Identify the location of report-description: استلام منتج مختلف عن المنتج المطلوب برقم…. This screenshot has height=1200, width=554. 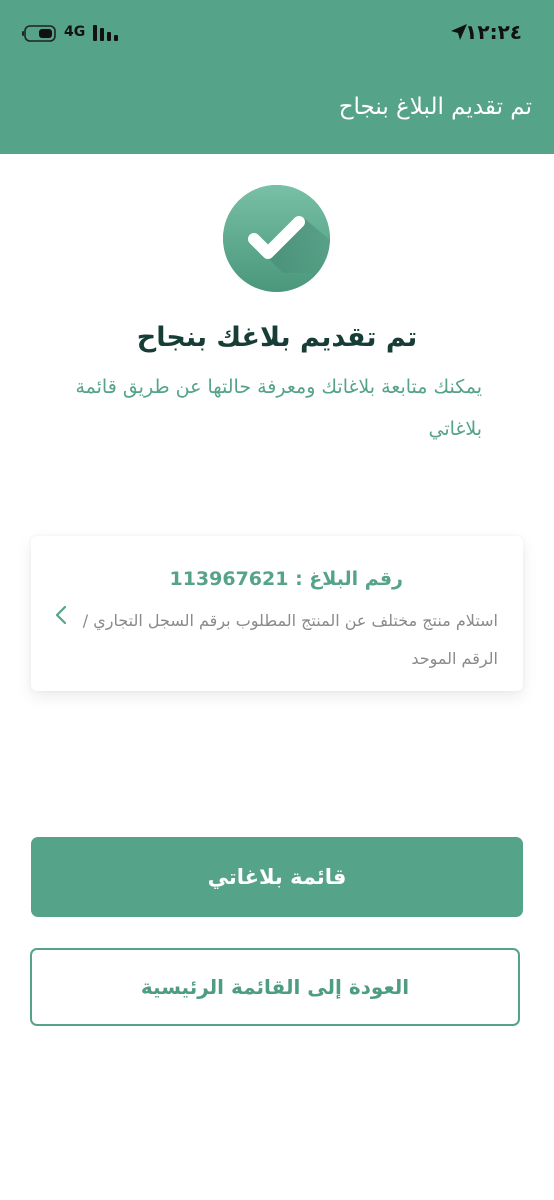
(290, 639).